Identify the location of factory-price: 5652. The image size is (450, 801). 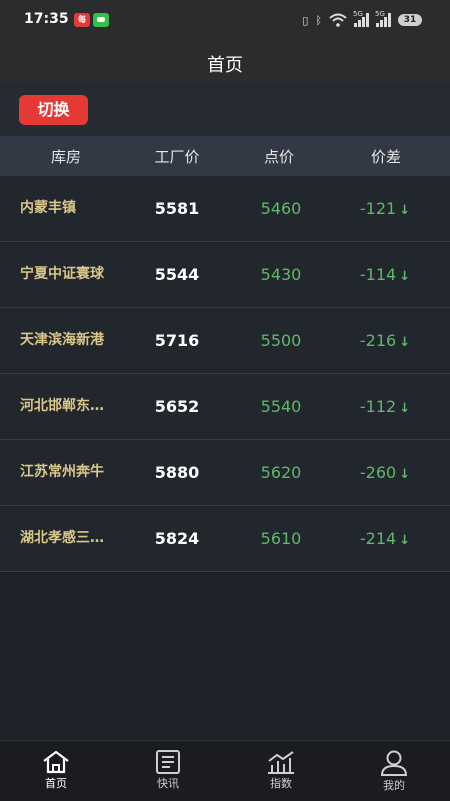
(177, 406).